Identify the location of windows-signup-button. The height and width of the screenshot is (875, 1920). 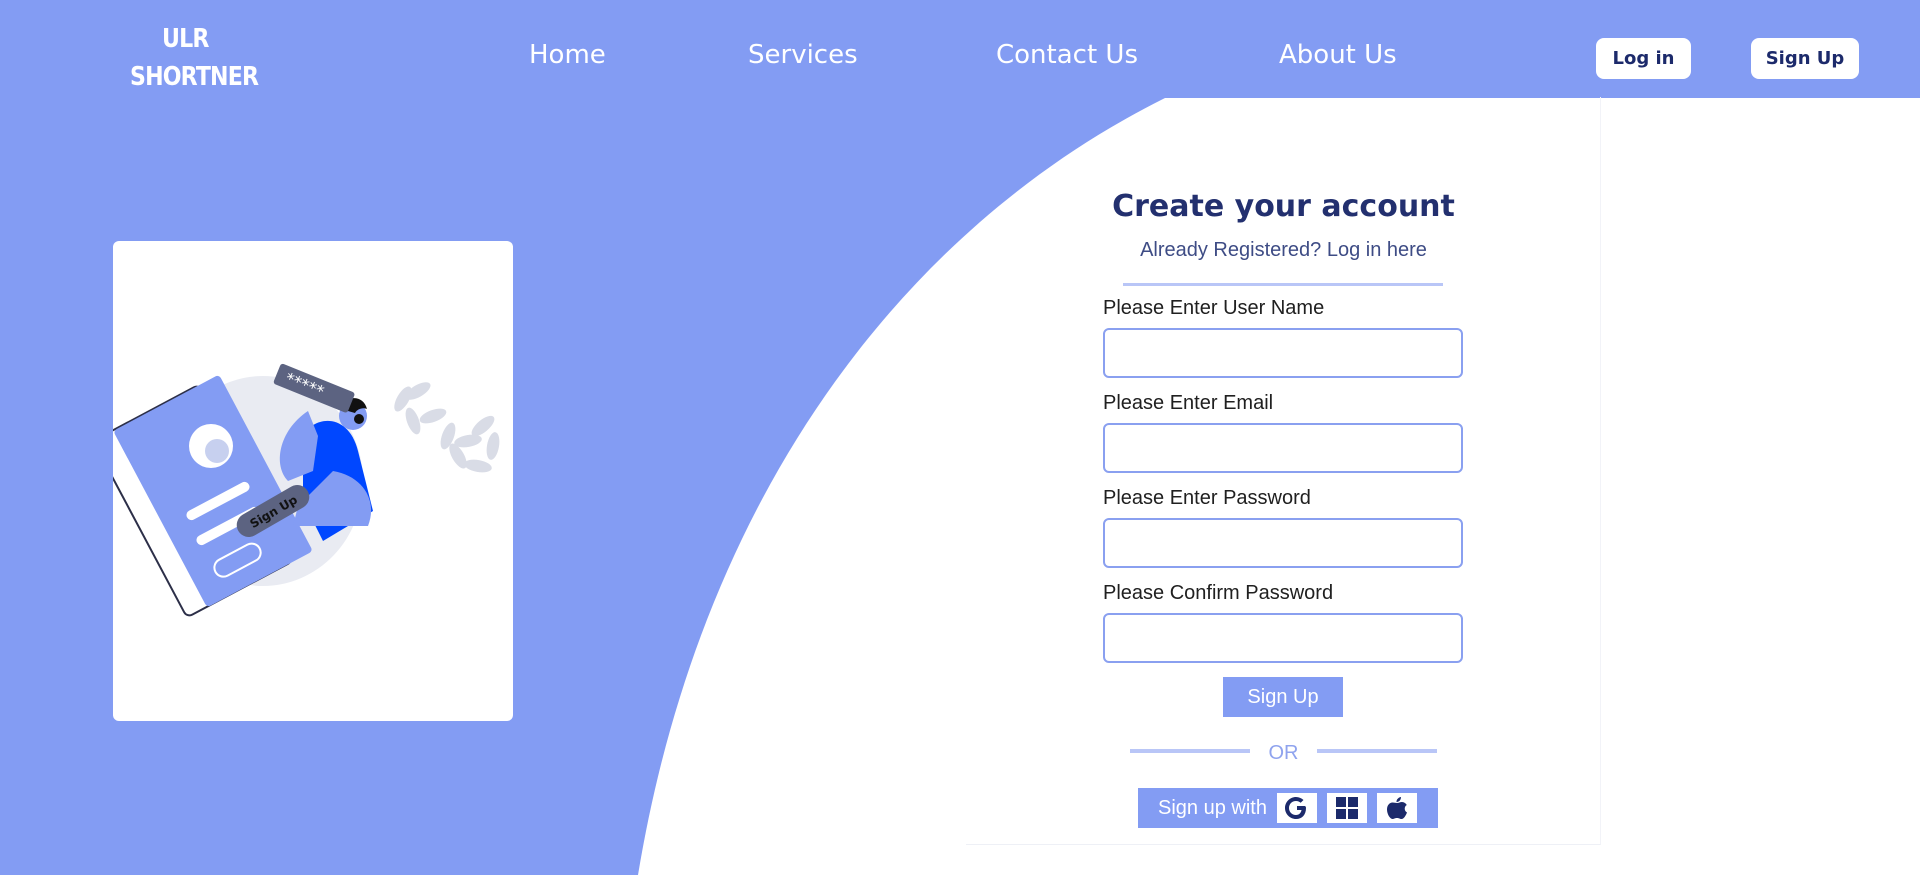
(1346, 808).